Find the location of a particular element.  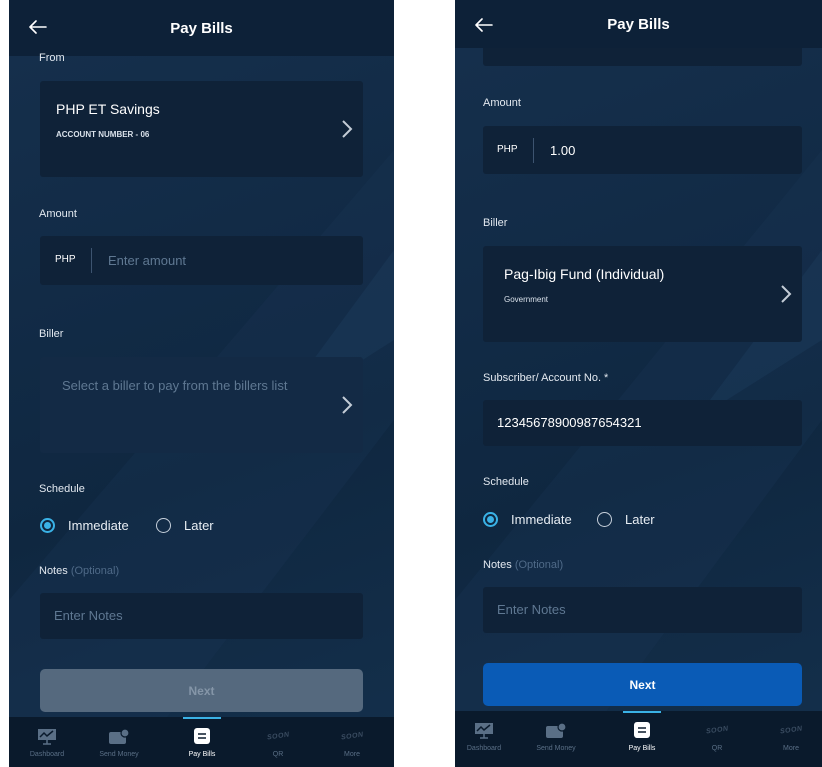

from-account-selector: PHP ET Savings ACCOUNT NUMBER - 06 is located at coordinates (201, 129).